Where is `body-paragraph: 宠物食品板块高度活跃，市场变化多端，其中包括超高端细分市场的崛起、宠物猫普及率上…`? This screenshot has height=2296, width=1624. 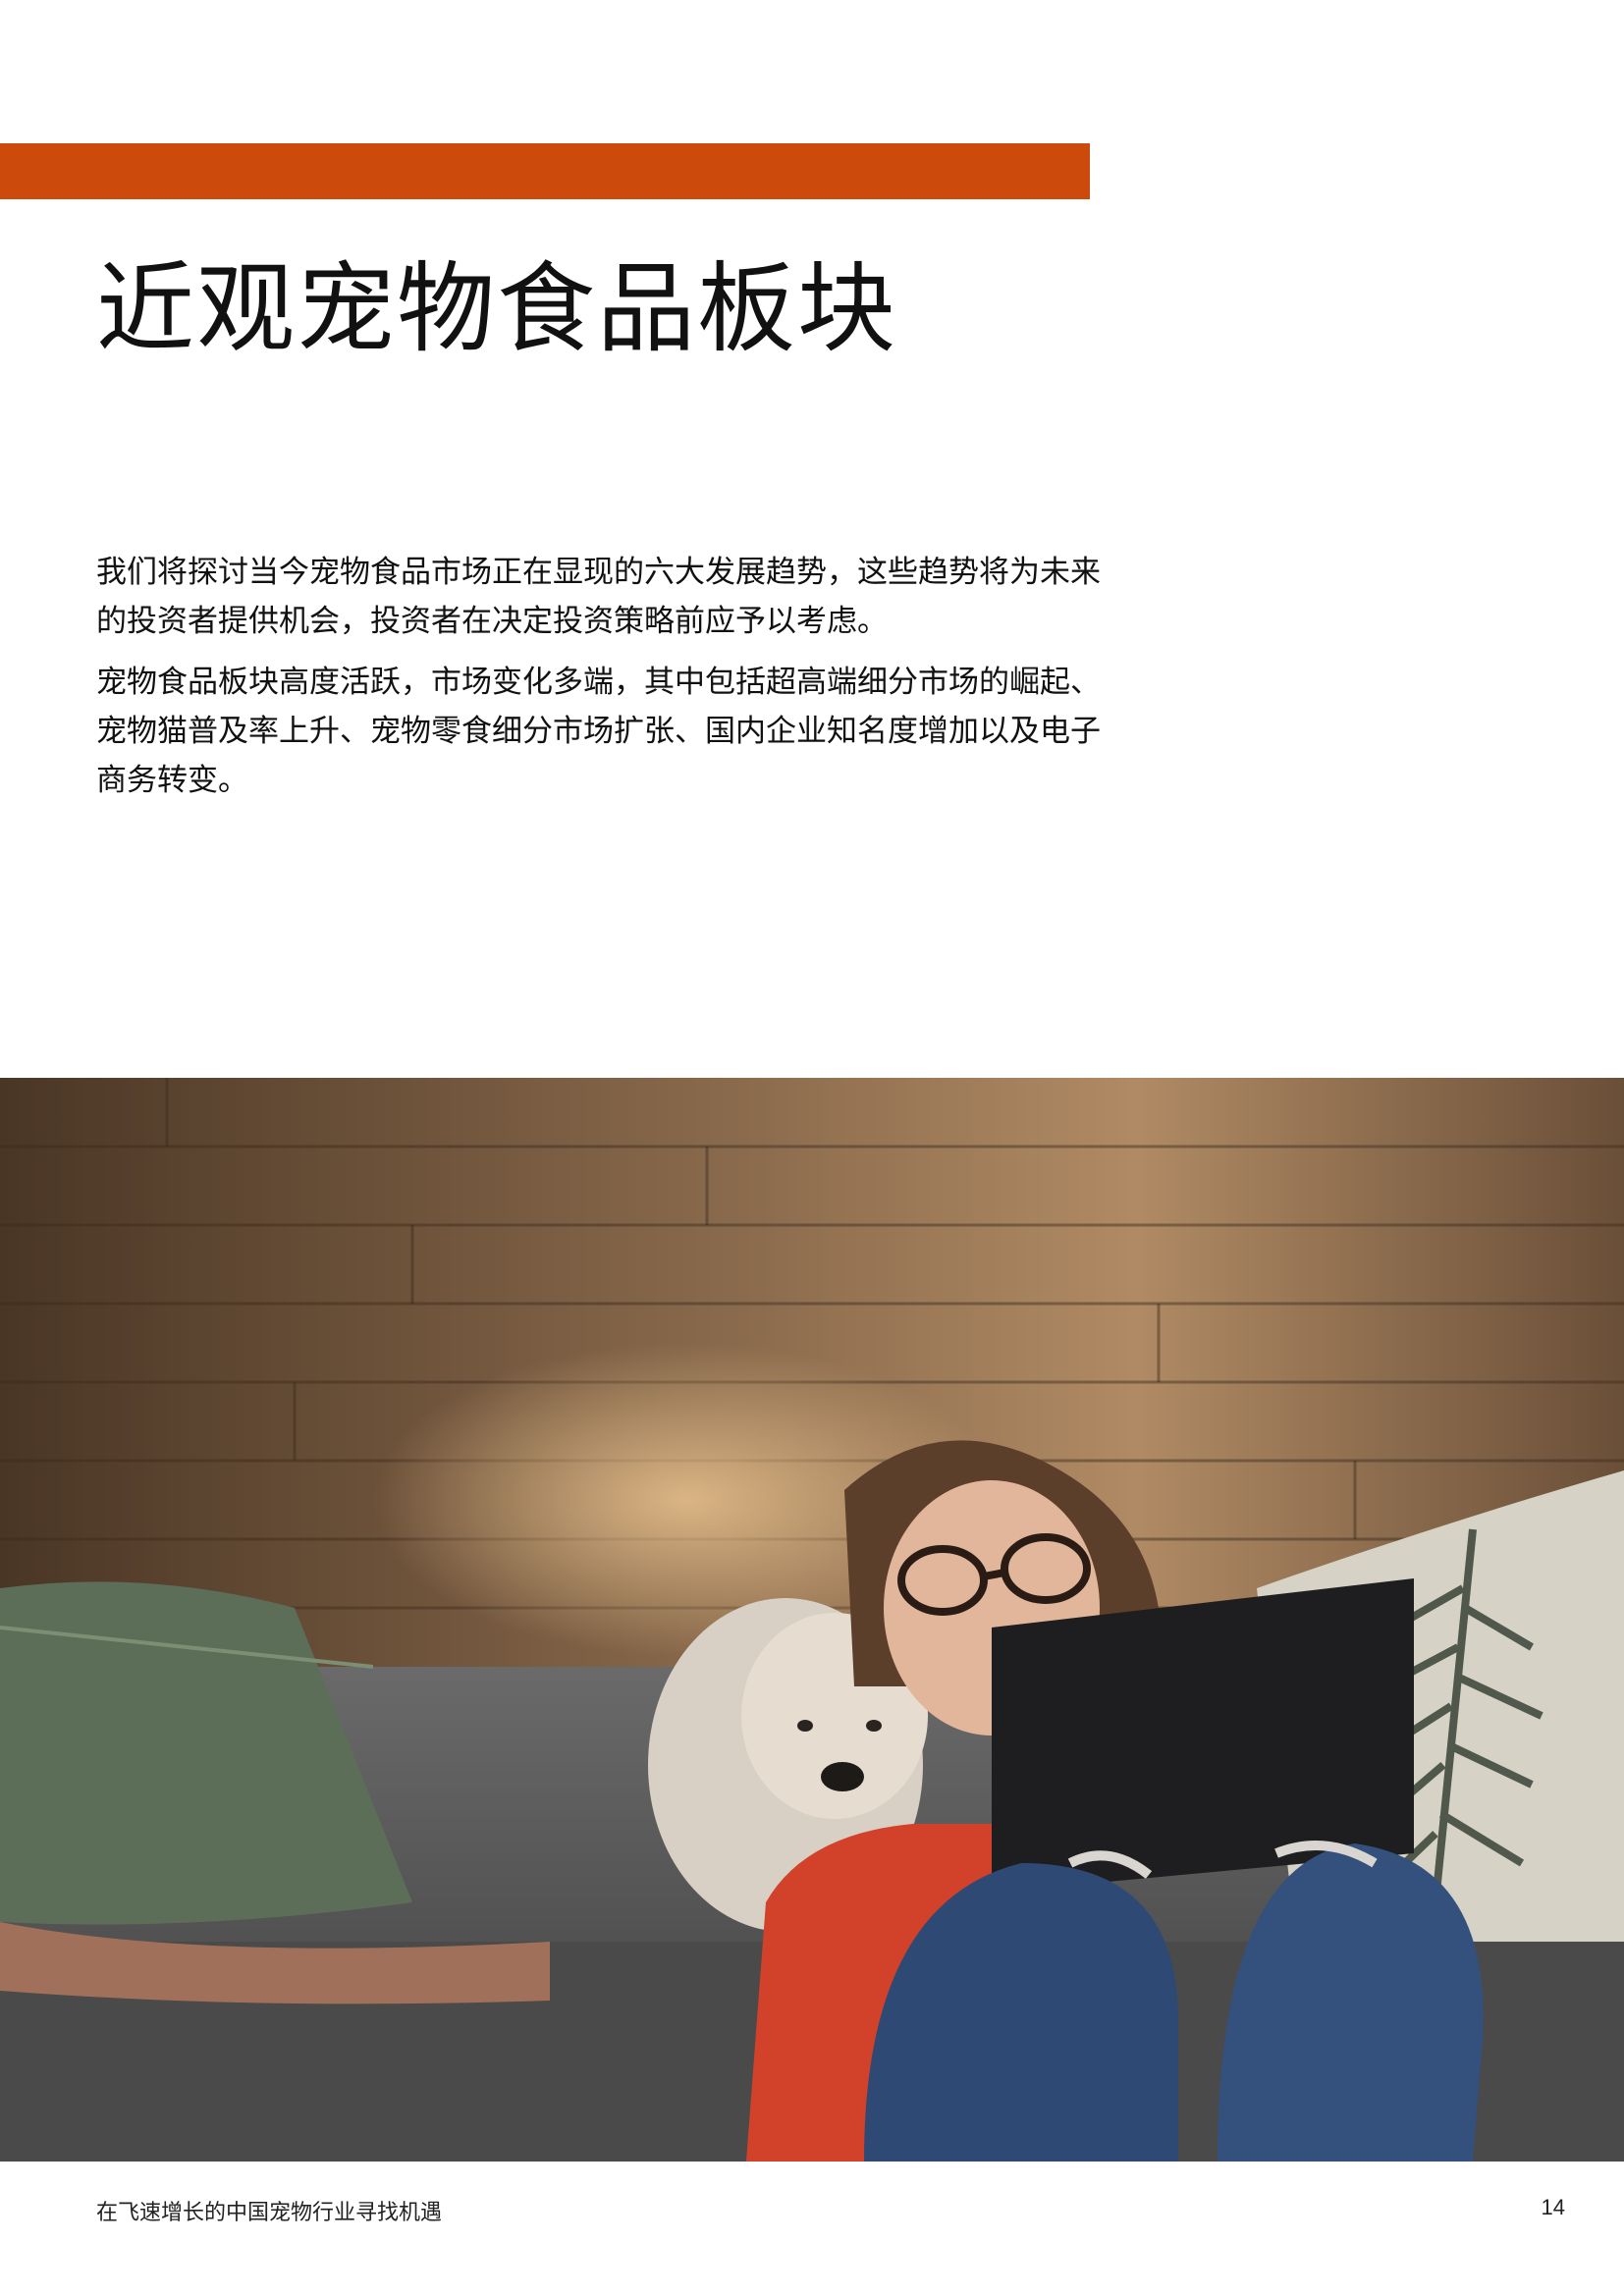
body-paragraph: 宠物食品板块高度活跃，市场变化多端，其中包括超高端细分市场的崛起、宠物猫普及率上… is located at coordinates (598, 732).